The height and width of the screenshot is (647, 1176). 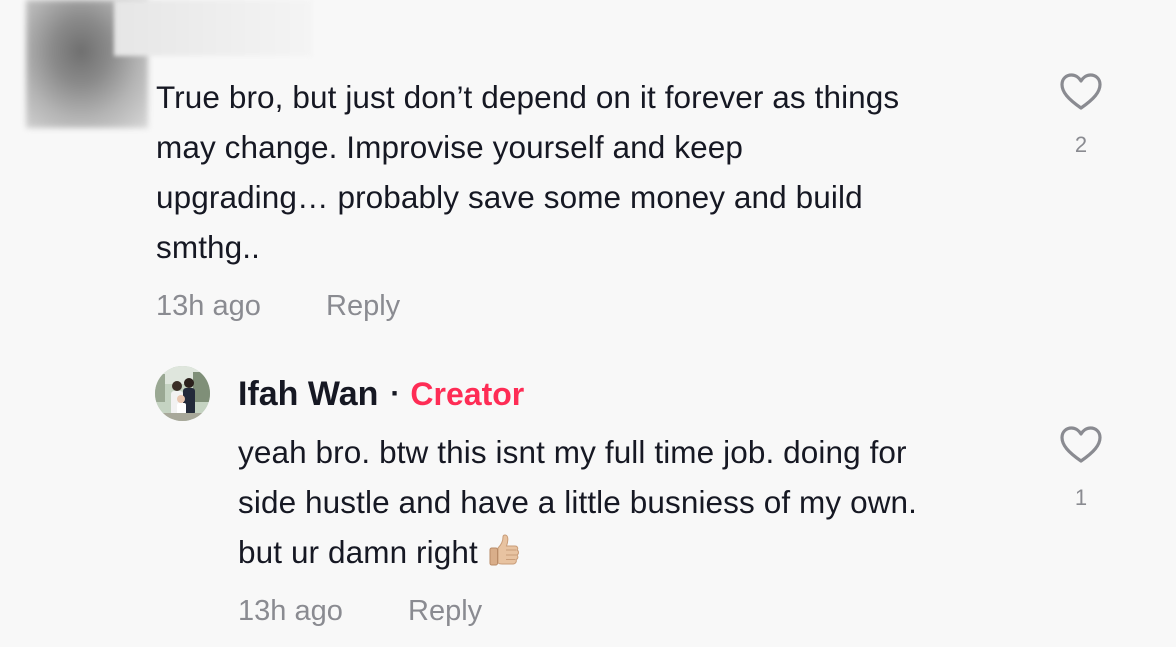 What do you see at coordinates (467, 393) in the screenshot?
I see `creator-badge: Creator` at bounding box center [467, 393].